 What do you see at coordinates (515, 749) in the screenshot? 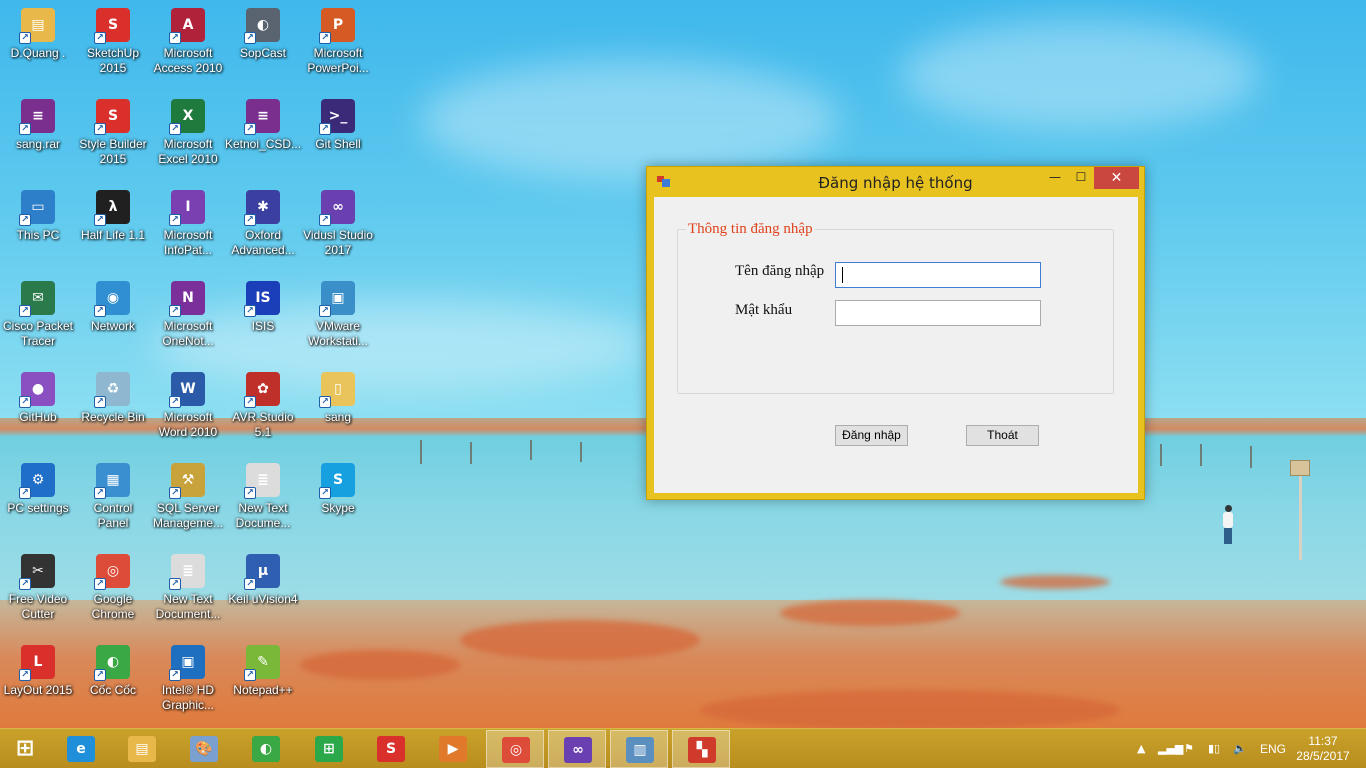
I see `taskbar-button-chrome: ◎` at bounding box center [515, 749].